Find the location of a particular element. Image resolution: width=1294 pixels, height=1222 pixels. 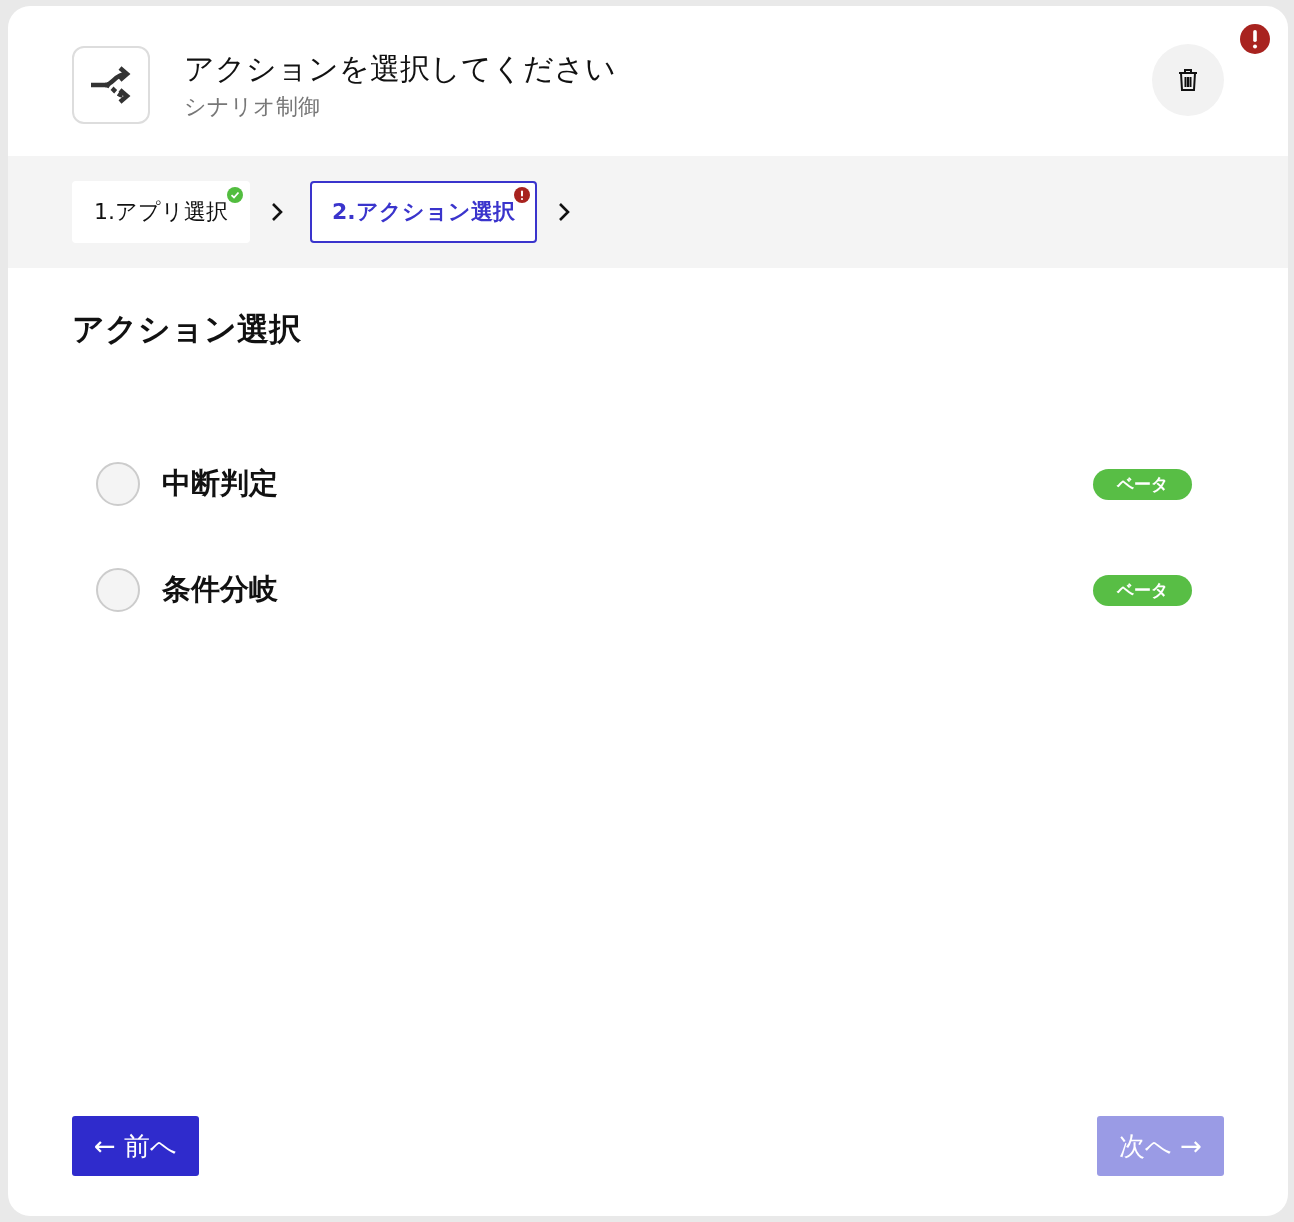

step-tab: 2.アクション選択 is located at coordinates (423, 212).